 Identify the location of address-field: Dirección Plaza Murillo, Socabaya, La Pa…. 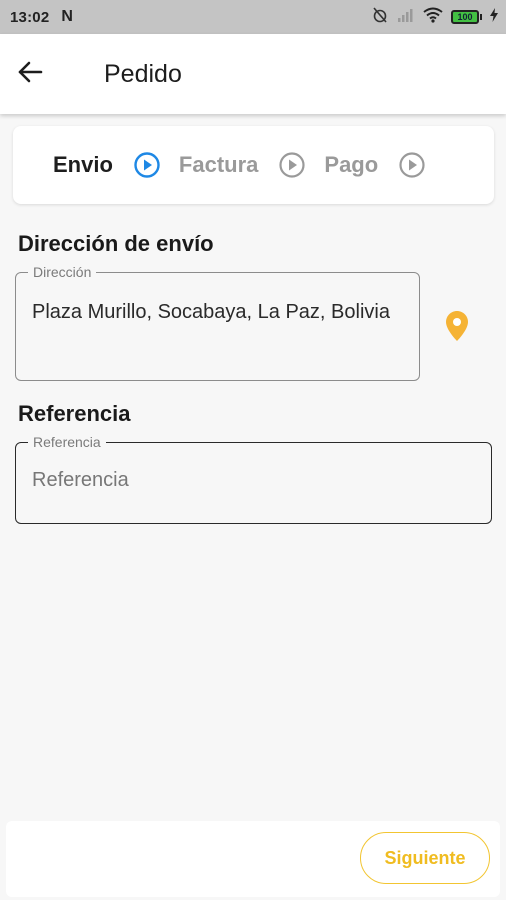
(217, 322).